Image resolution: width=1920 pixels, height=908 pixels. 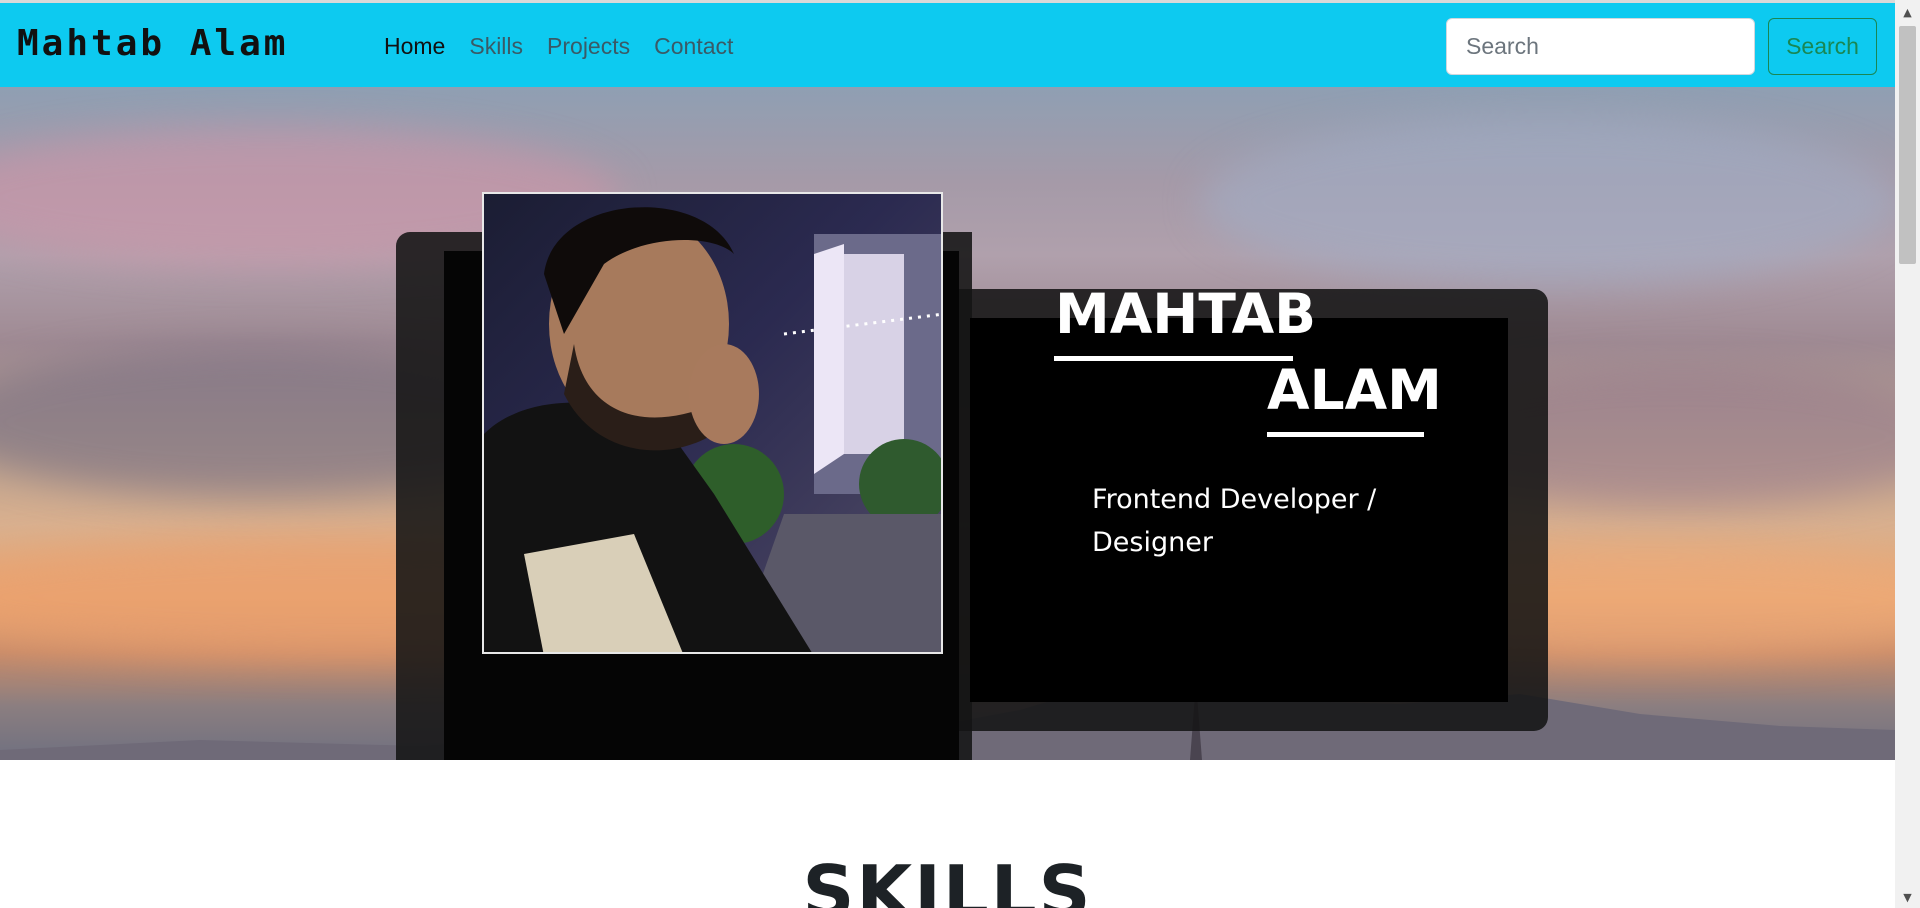 I want to click on arrow-down-icon: ▼, so click(x=1907, y=898).